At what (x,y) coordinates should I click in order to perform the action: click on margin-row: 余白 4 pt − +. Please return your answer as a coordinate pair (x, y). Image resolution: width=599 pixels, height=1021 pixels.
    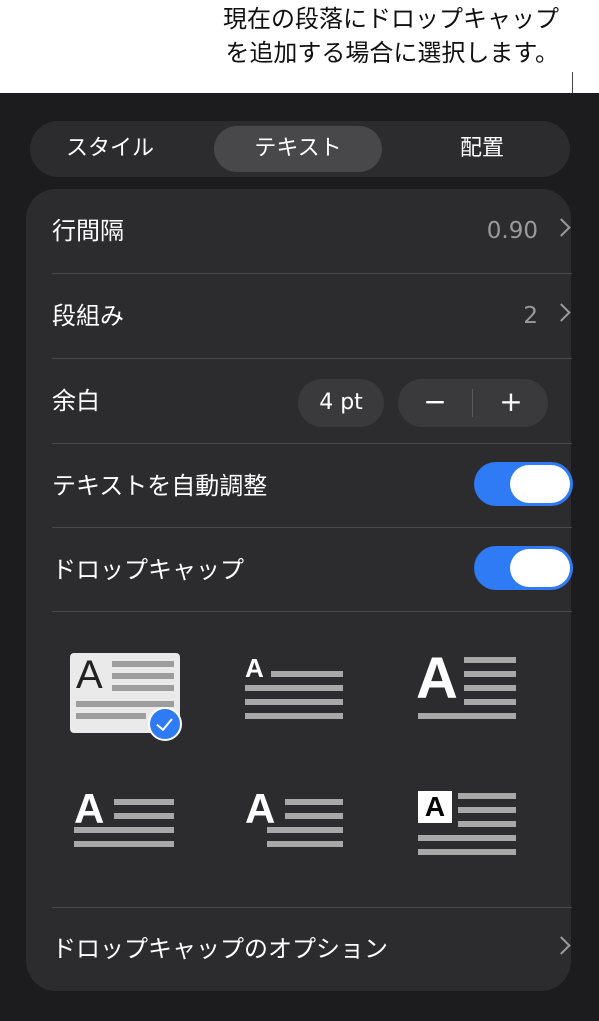
    Looking at the image, I should click on (312, 401).